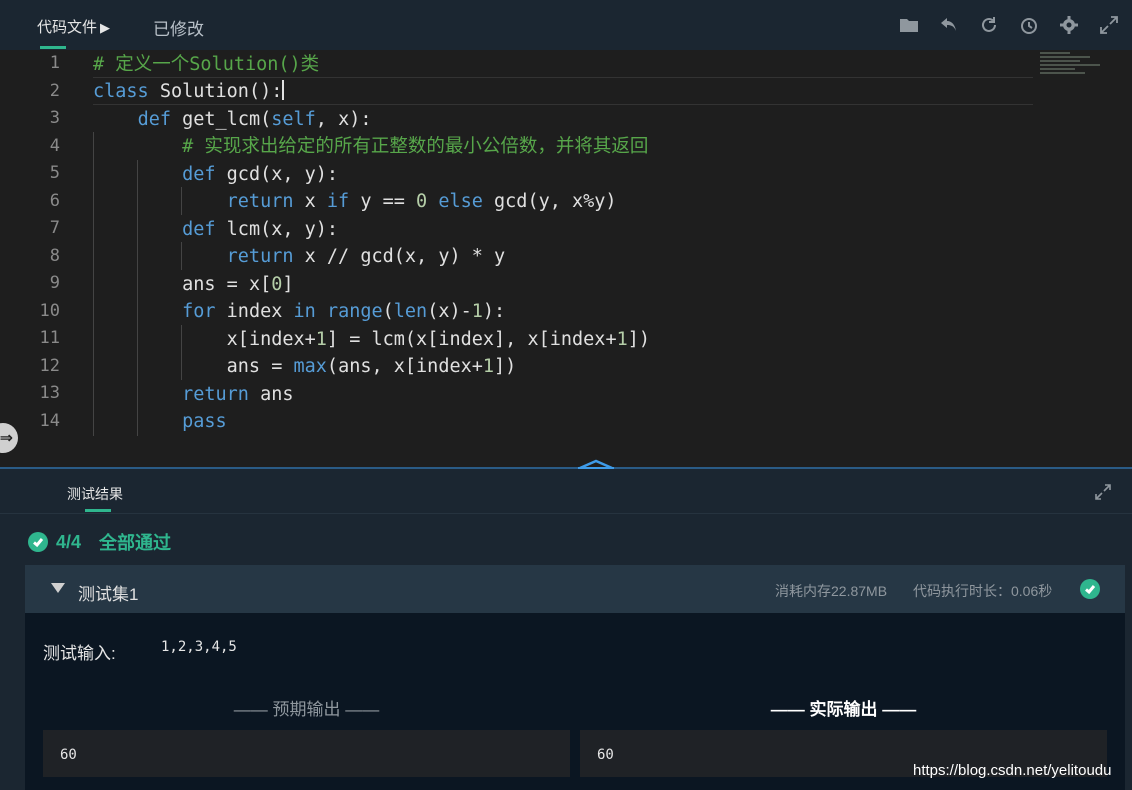 This screenshot has width=1132, height=790. I want to click on line-number: 1, so click(54, 63).